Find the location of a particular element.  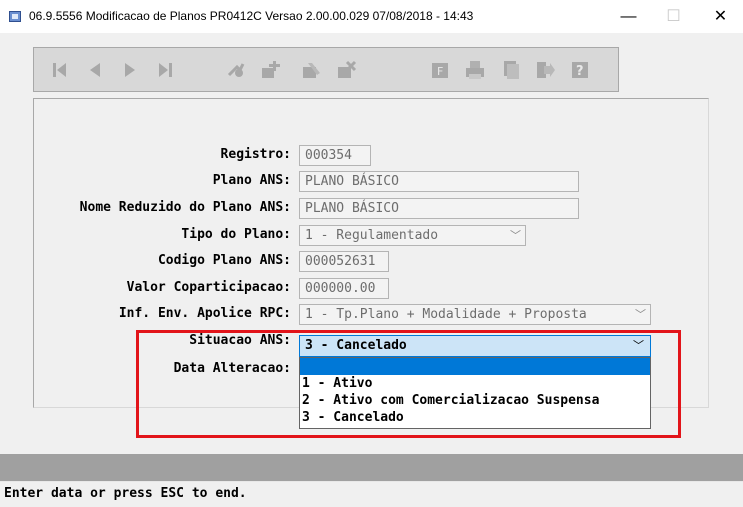

svg-text: F is located at coordinates (440, 71).